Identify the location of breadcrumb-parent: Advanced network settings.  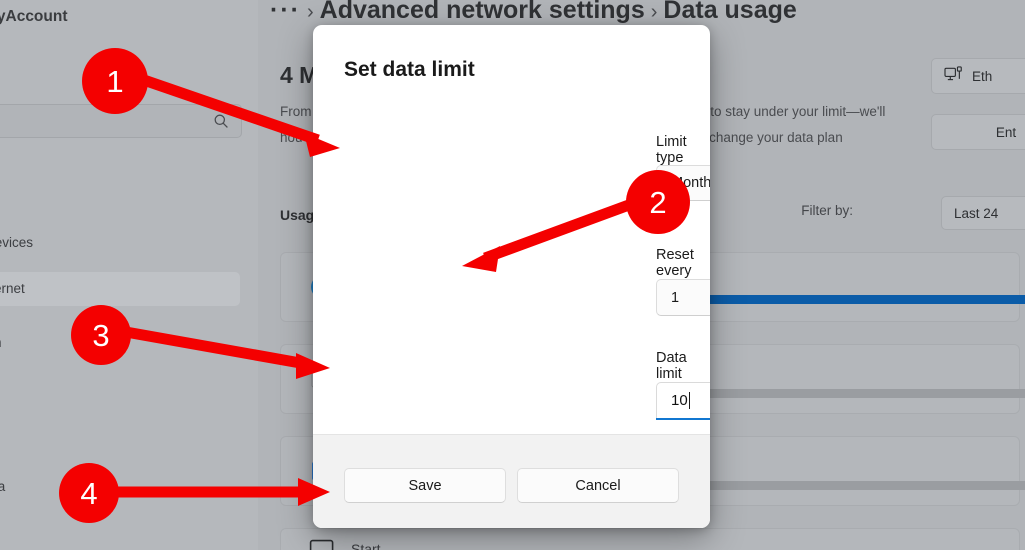
(482, 12).